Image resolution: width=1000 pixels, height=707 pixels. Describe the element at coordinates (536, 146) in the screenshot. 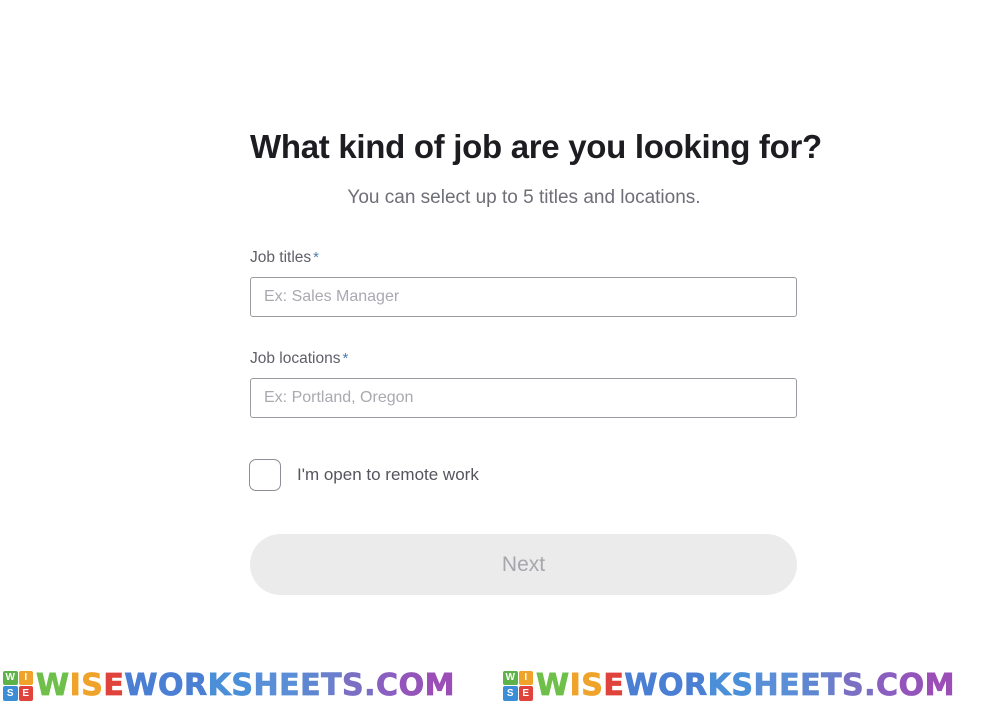

I see `page-title: What kind of job are you looking for?` at that location.